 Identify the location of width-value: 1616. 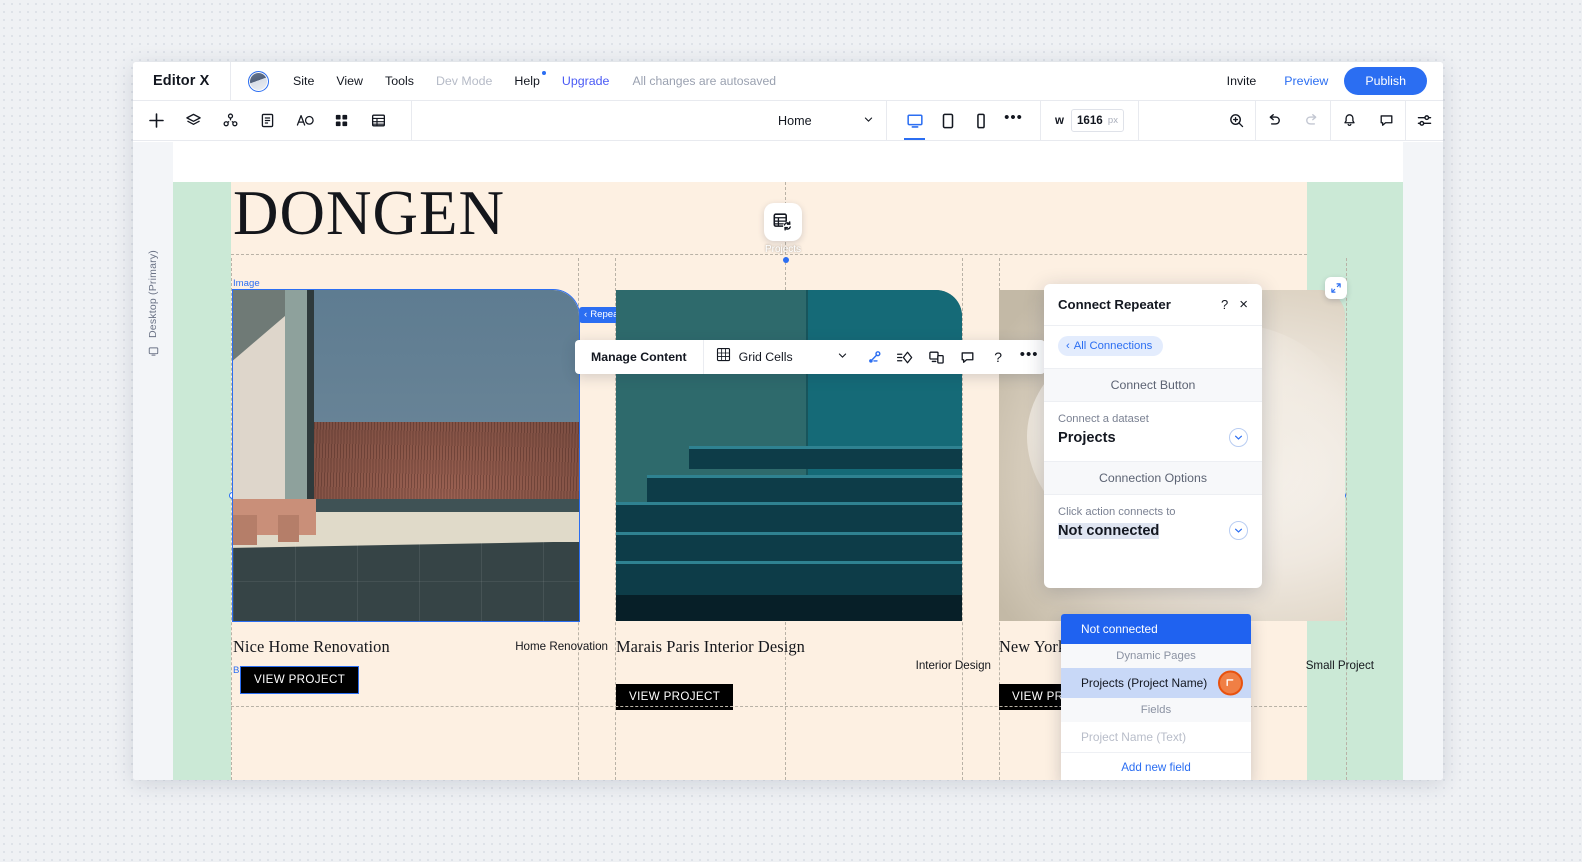
(1089, 120).